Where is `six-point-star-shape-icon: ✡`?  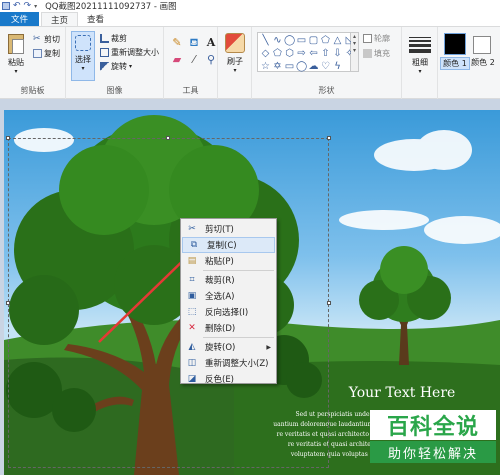
six-point-star-shape-icon: ✡ is located at coordinates (277, 66).